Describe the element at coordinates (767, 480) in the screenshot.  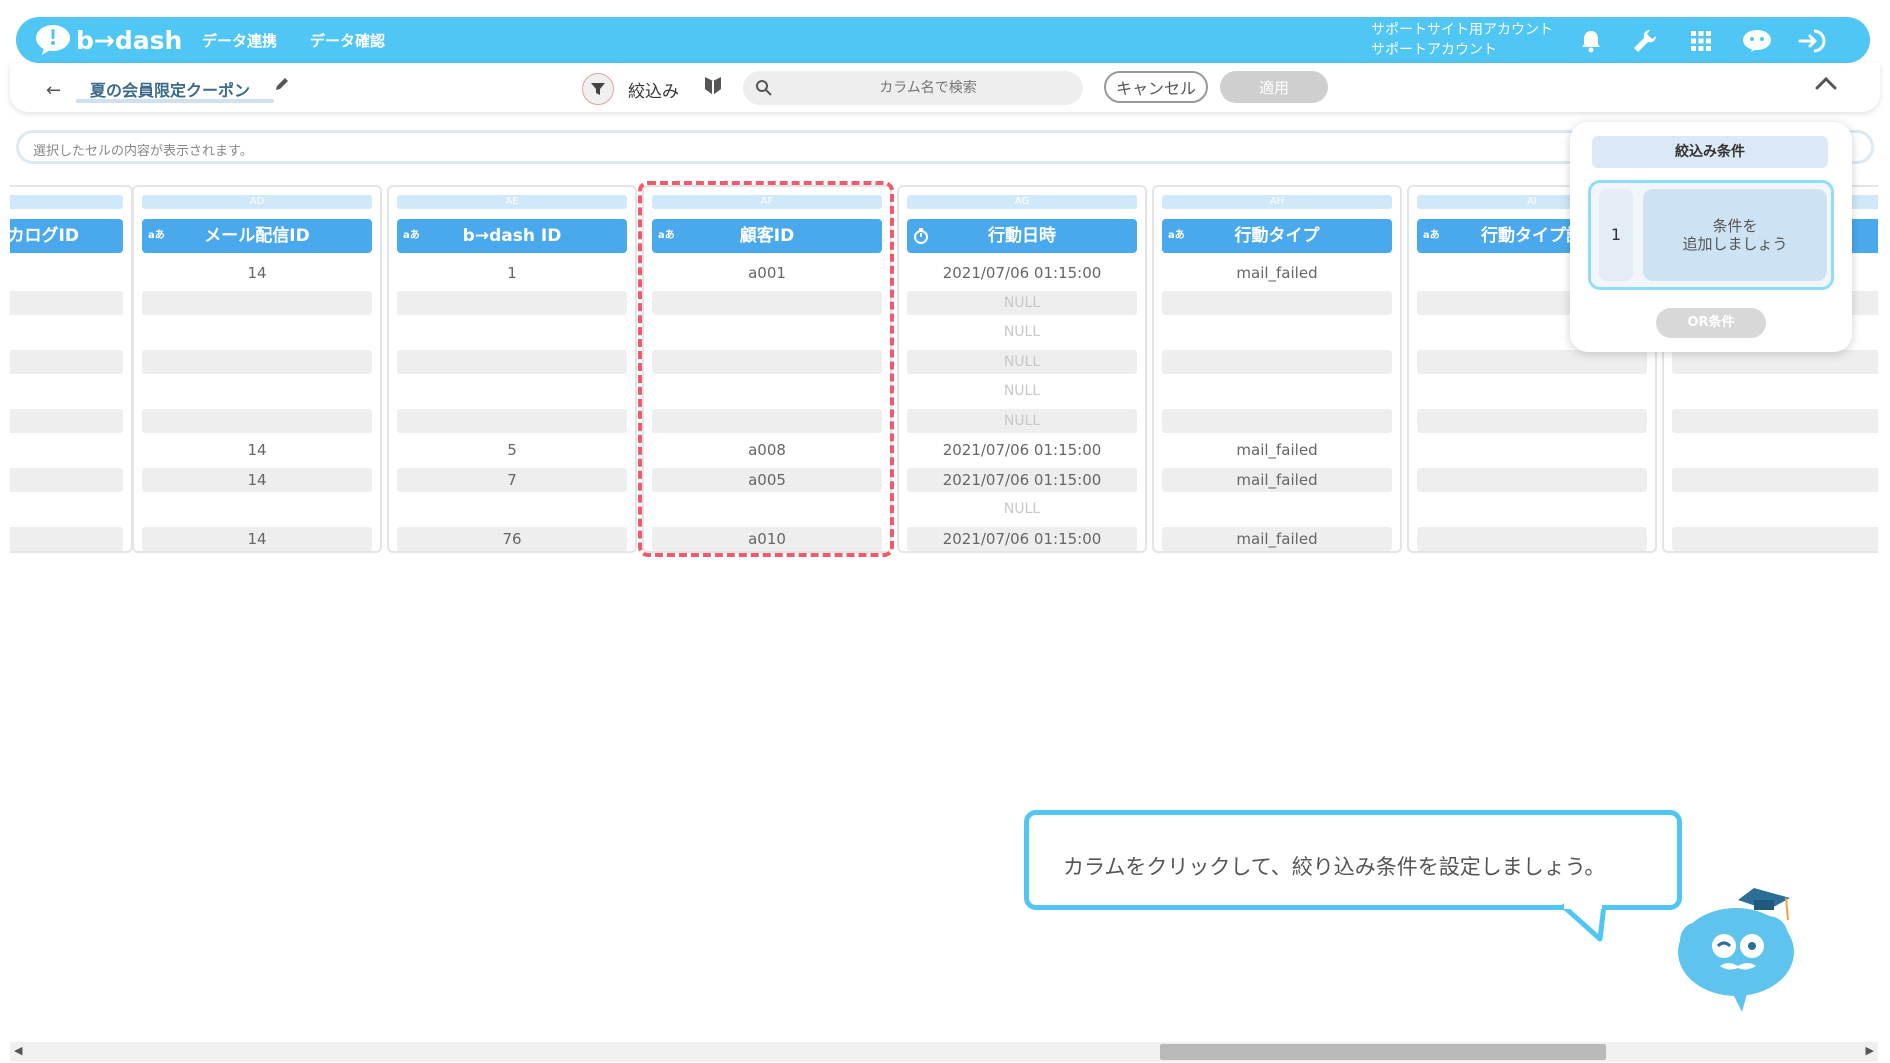
I see `table-cell: a005` at that location.